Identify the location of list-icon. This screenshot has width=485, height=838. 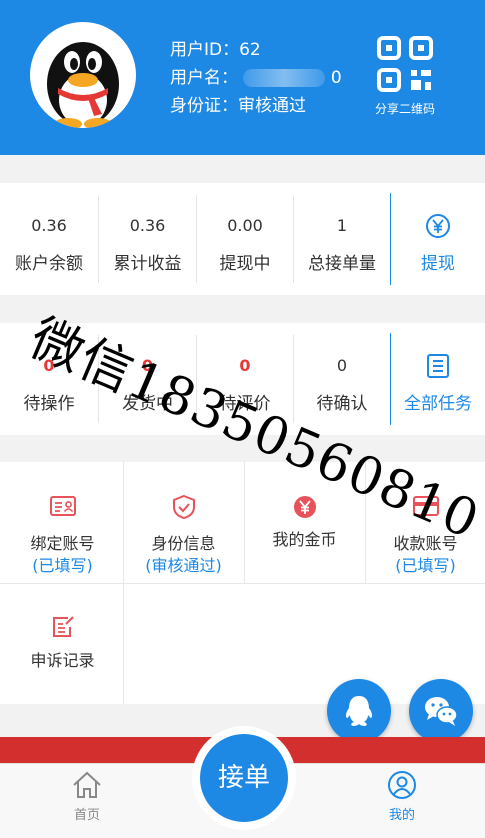
(438, 366).